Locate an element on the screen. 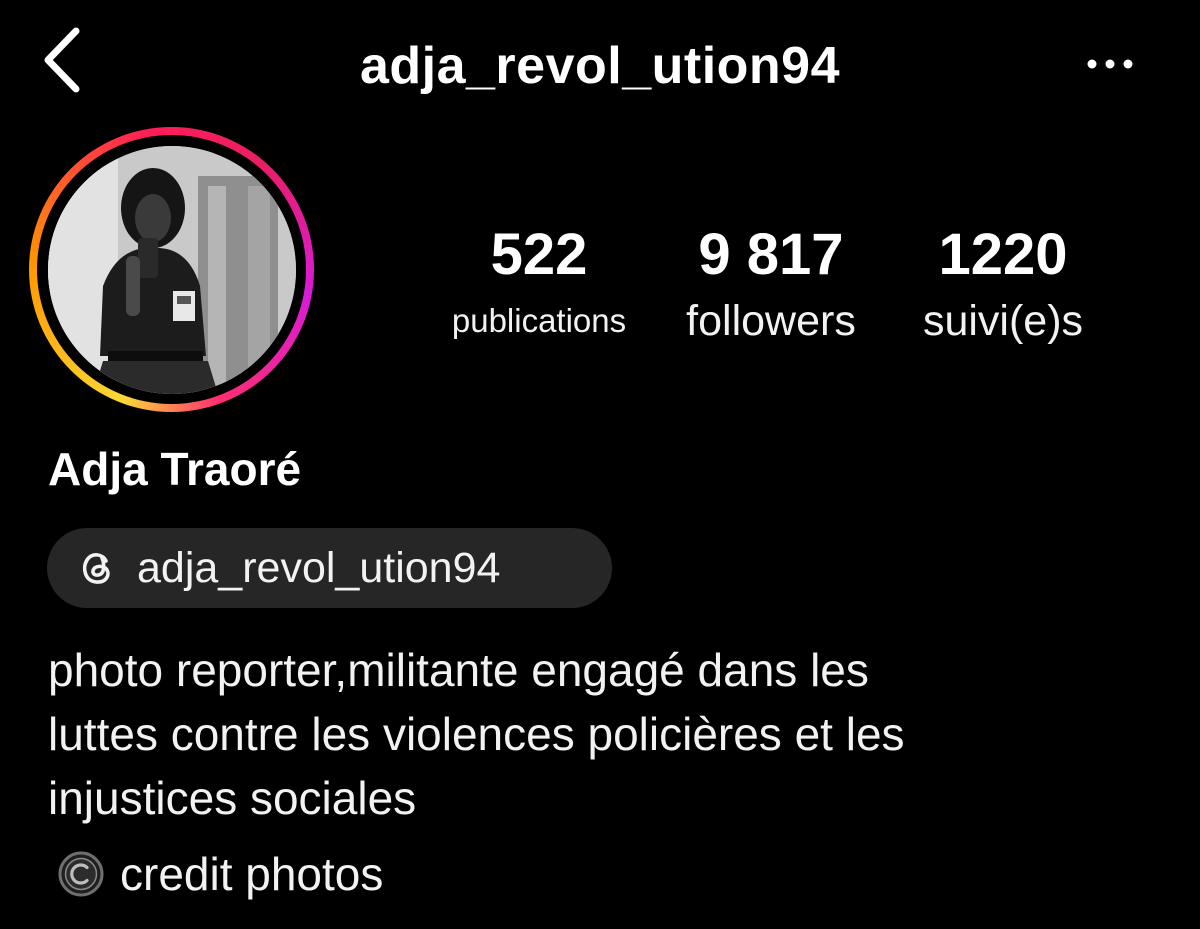  followers-count-label: followers is located at coordinates (771, 321).